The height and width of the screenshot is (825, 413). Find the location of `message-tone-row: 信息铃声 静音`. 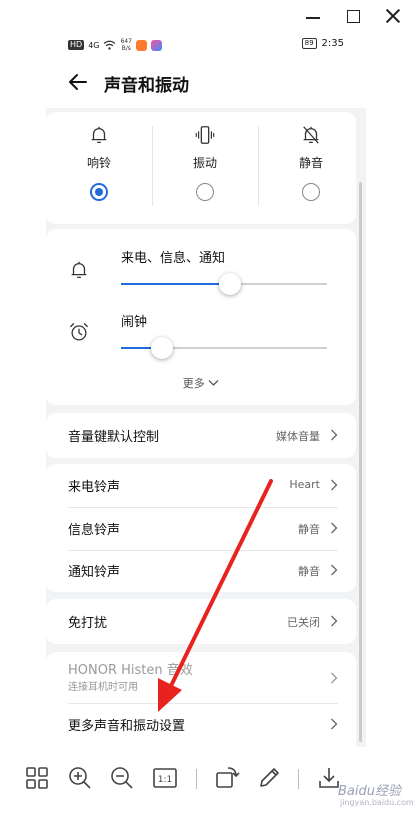

message-tone-row: 信息铃声 静音 is located at coordinates (201, 528).